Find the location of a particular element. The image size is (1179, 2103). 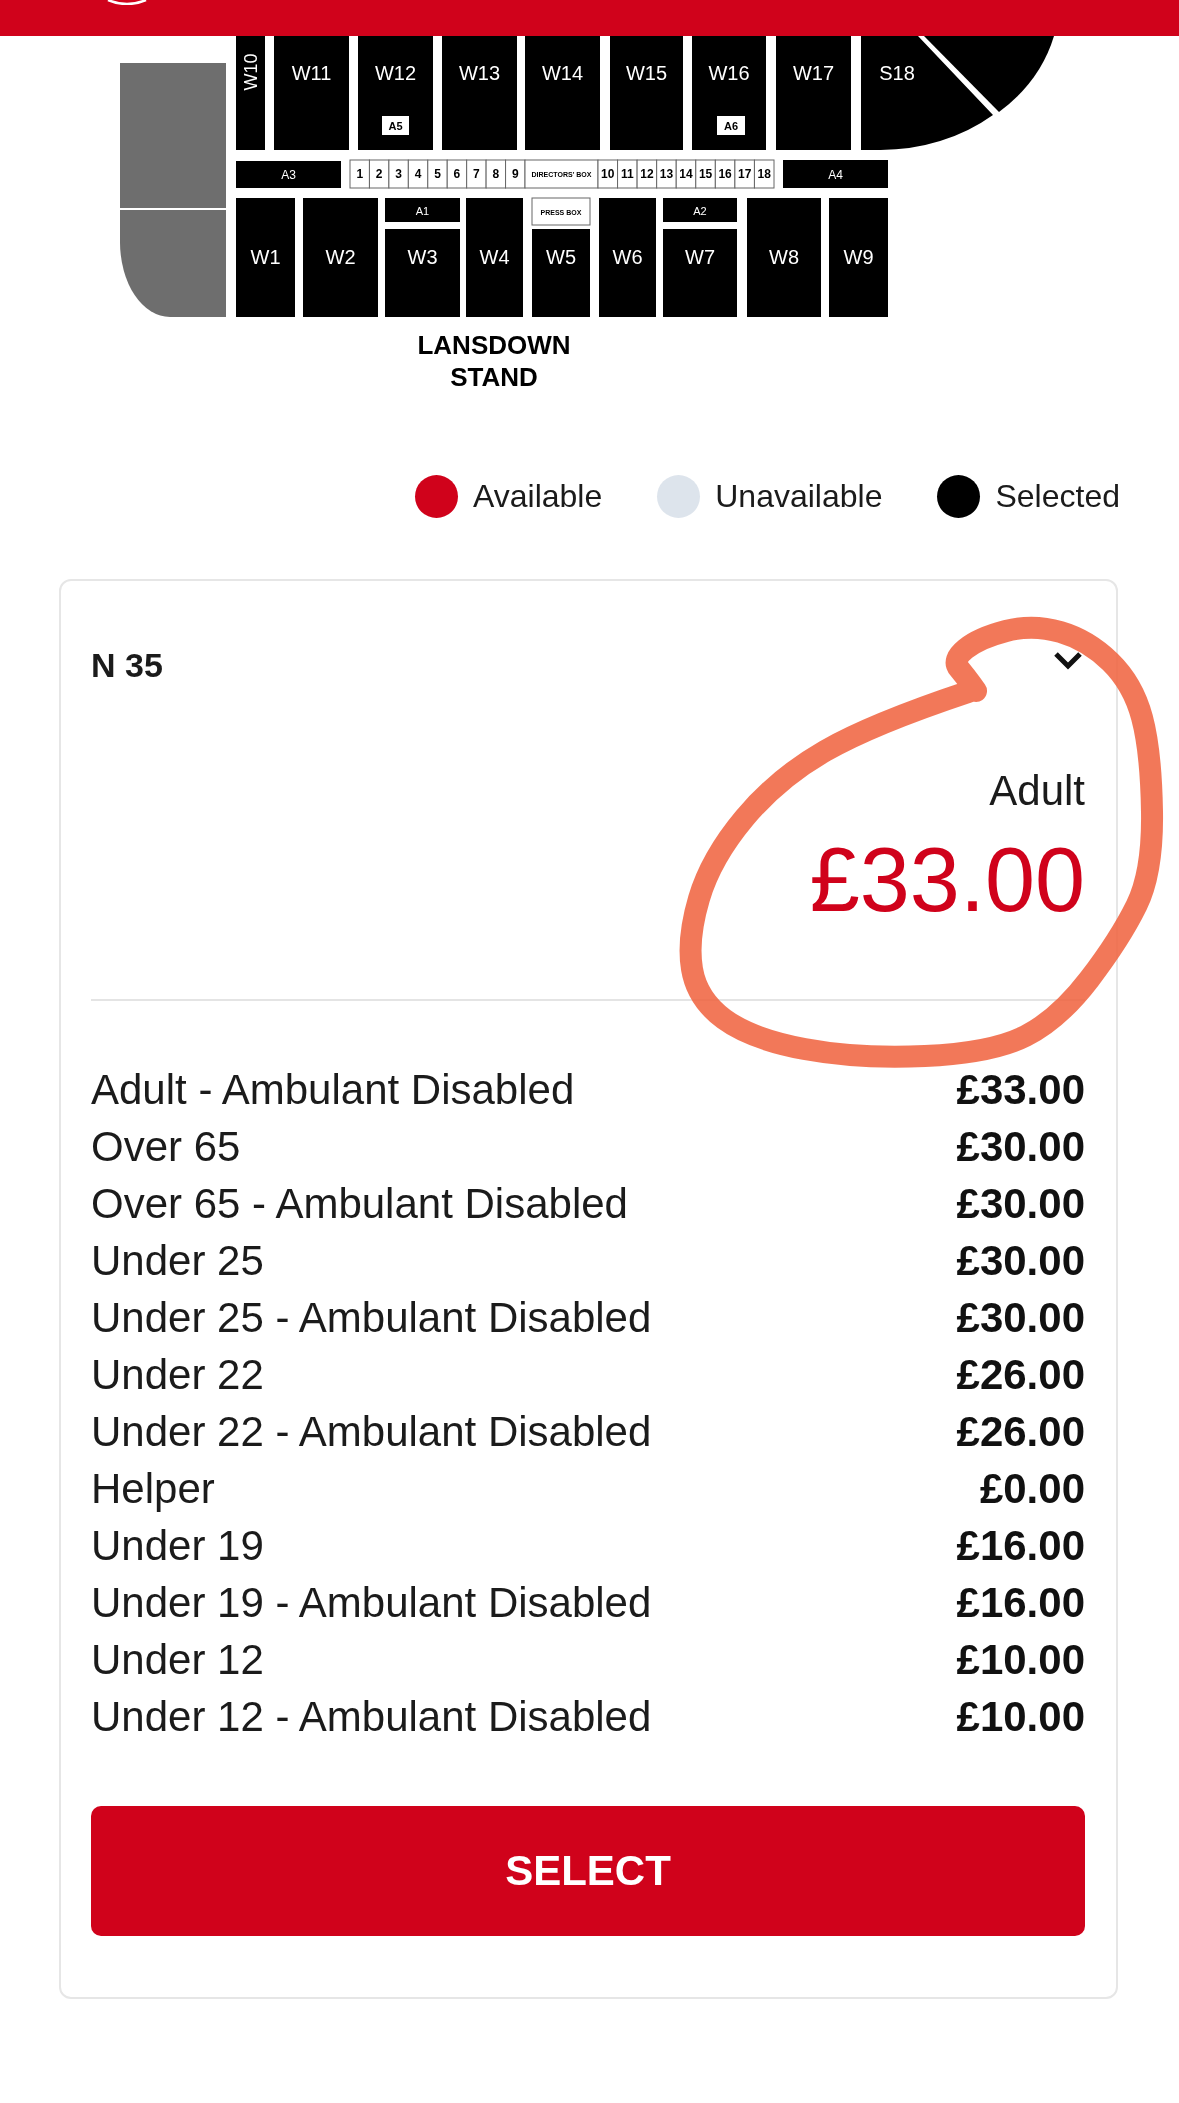

stadium-section: A1 is located at coordinates (422, 210).